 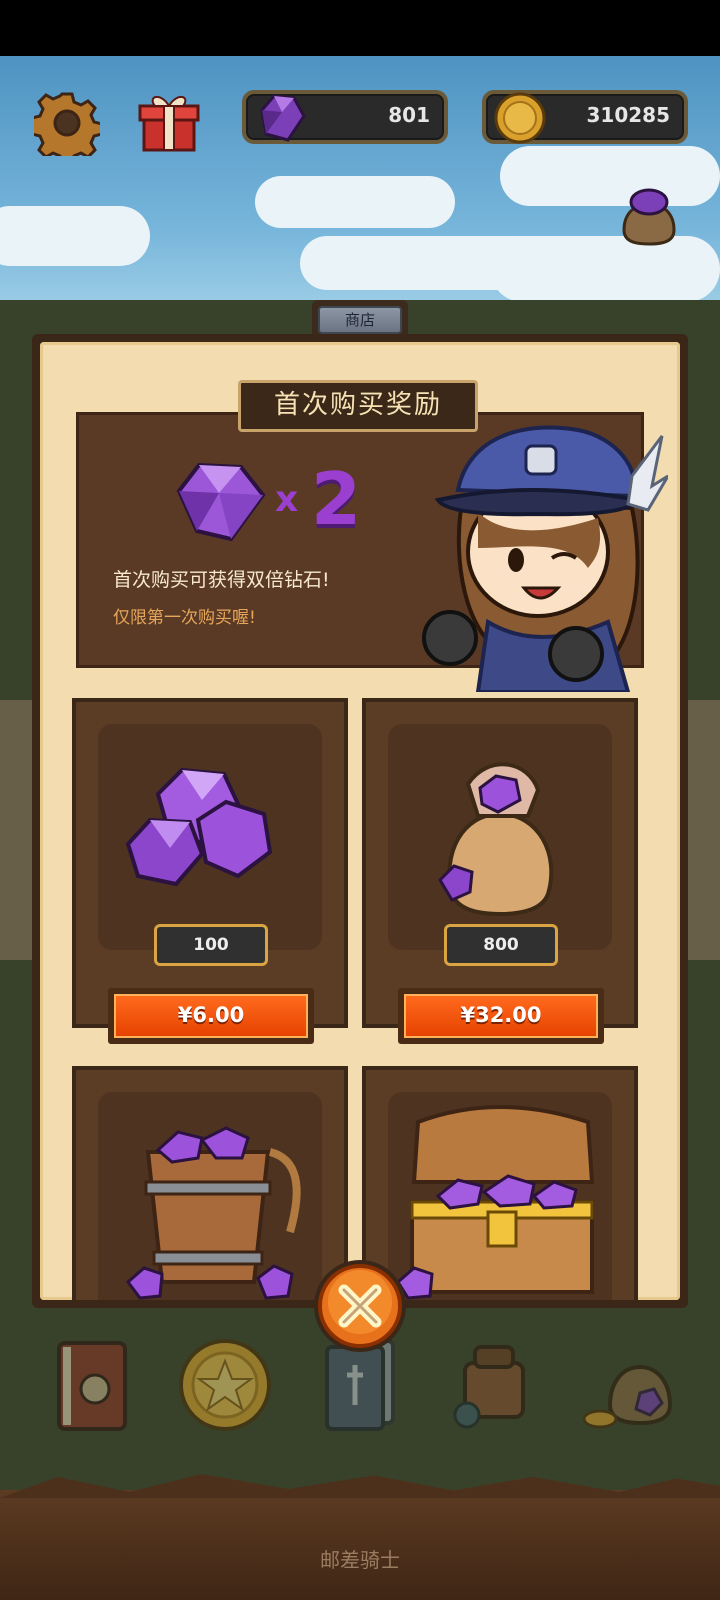 I want to click on nav-bag, so click(x=495, y=1385).